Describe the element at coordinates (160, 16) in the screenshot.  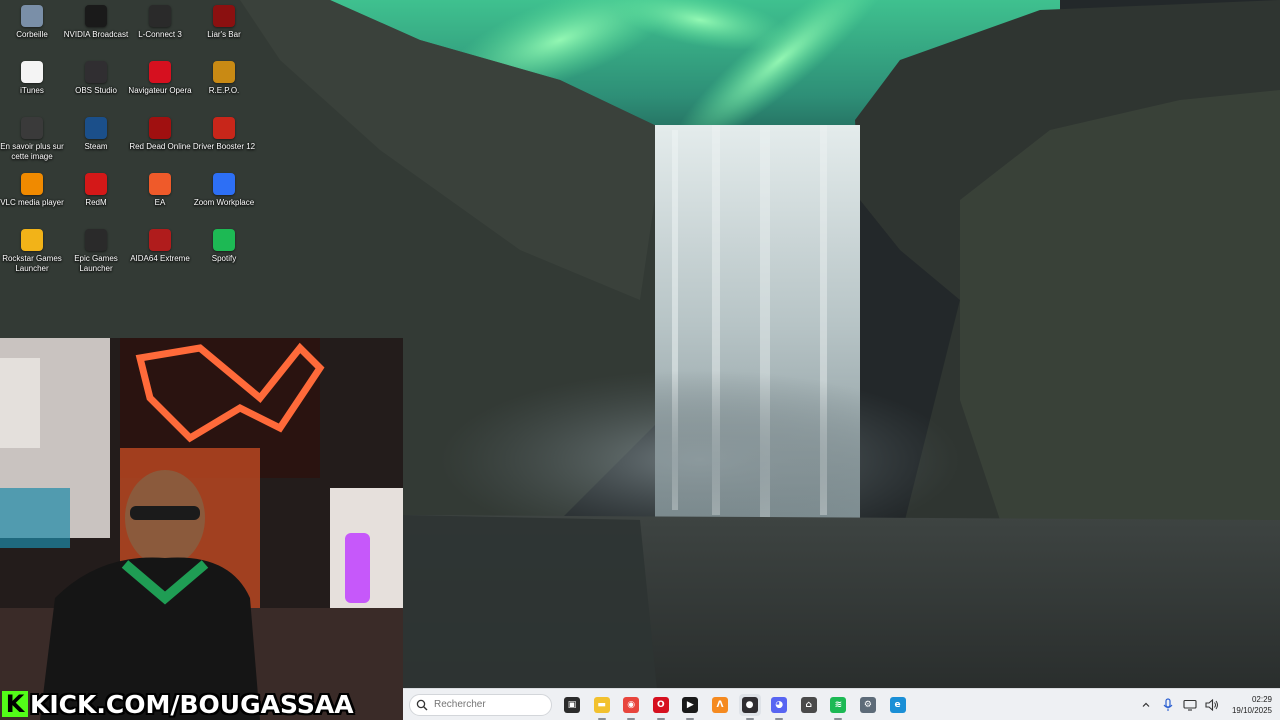
I see `l-connect-icon` at that location.